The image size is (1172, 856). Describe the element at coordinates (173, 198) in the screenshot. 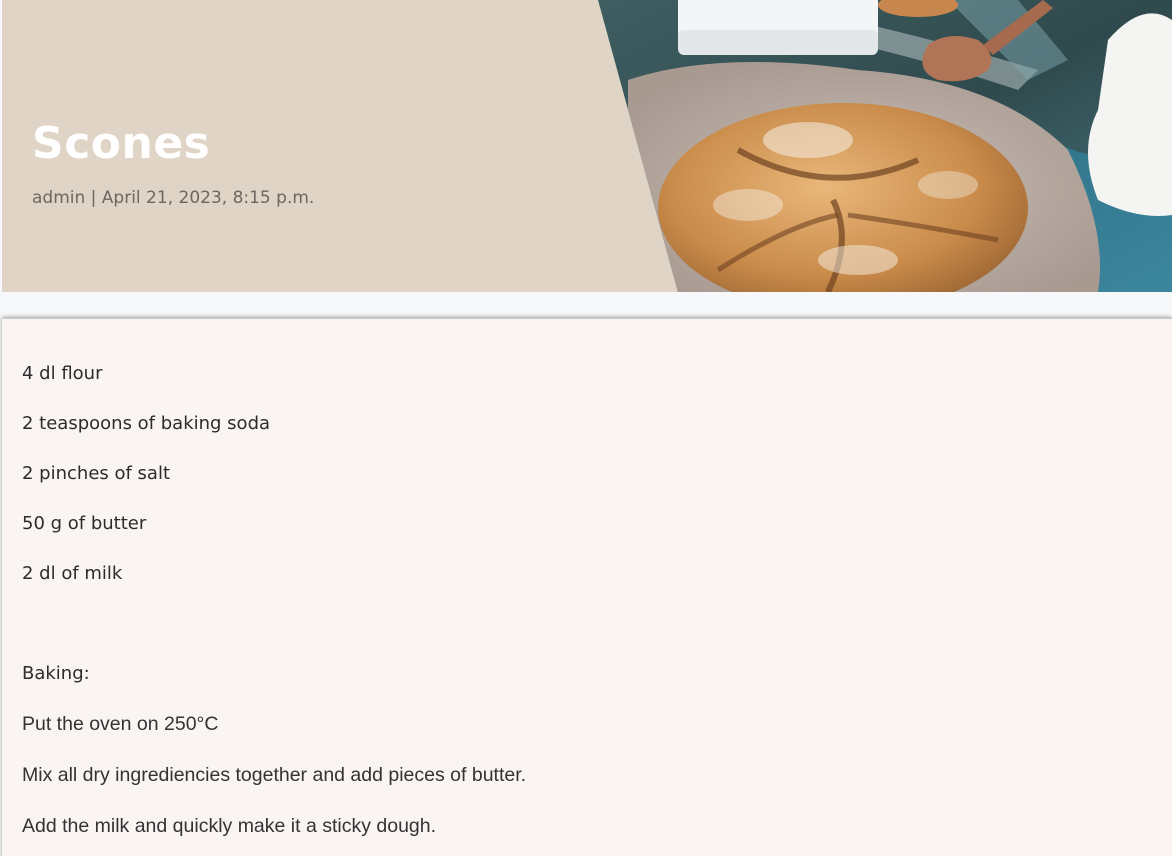

I see `post-meta: admin | April 21, 2023, 8:15 p.m.` at that location.